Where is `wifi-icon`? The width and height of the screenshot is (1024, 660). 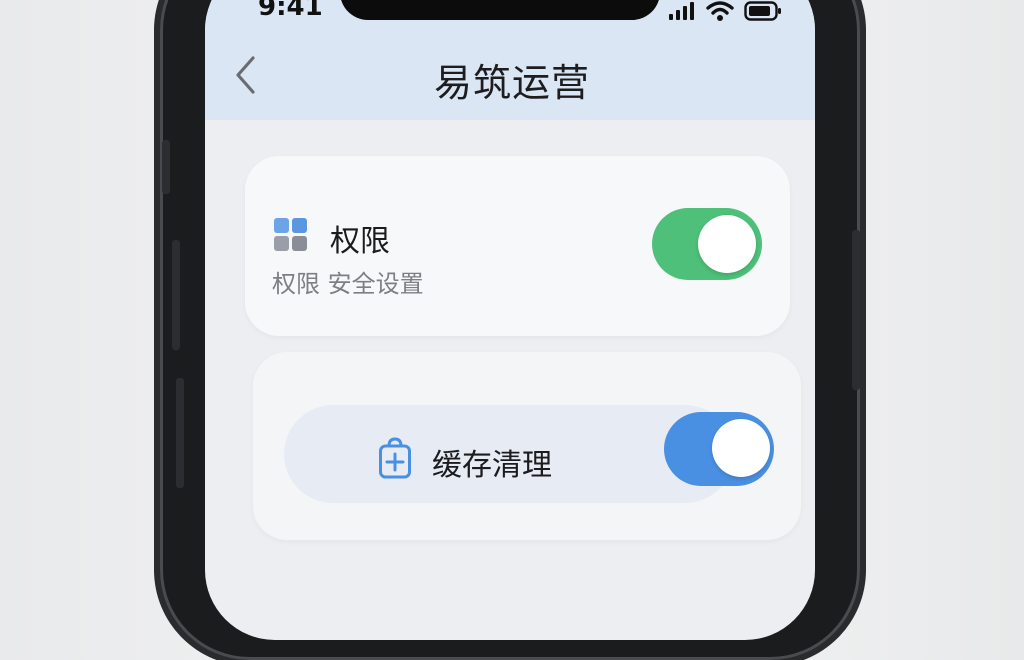
wifi-icon is located at coordinates (720, 11).